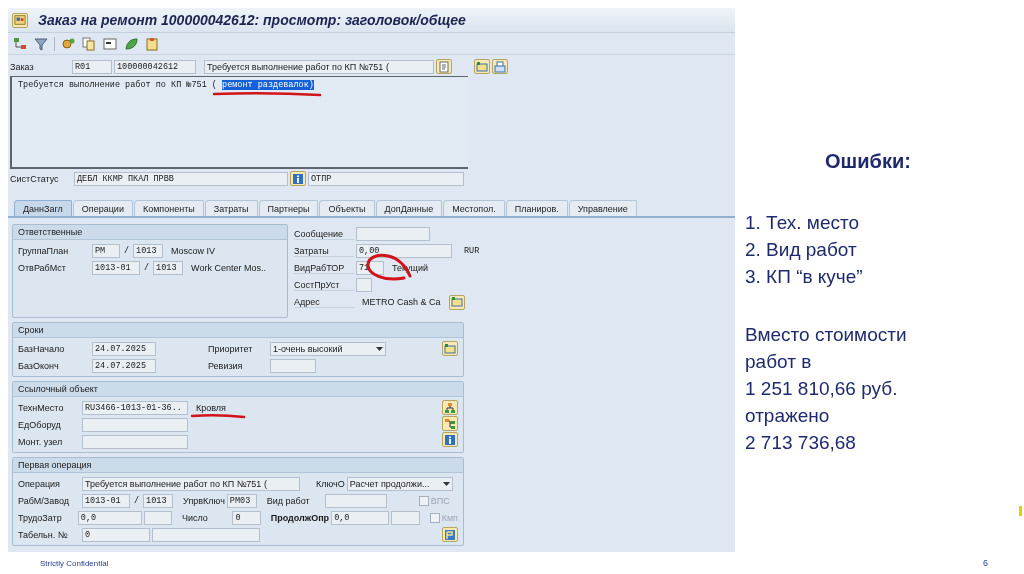 This screenshot has height=574, width=1024. What do you see at coordinates (41, 43) in the screenshot?
I see `filter-icon` at bounding box center [41, 43].